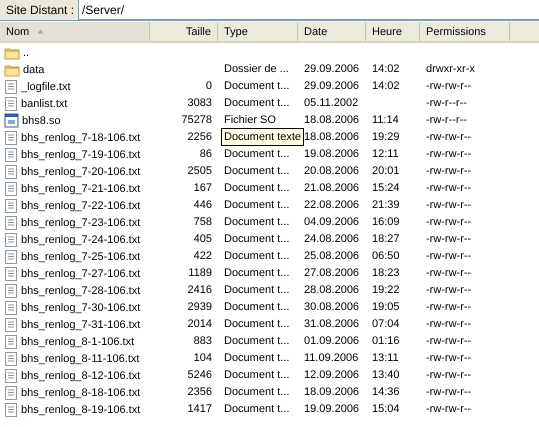 The image size is (539, 427). I want to click on column-header: Type, so click(258, 31).